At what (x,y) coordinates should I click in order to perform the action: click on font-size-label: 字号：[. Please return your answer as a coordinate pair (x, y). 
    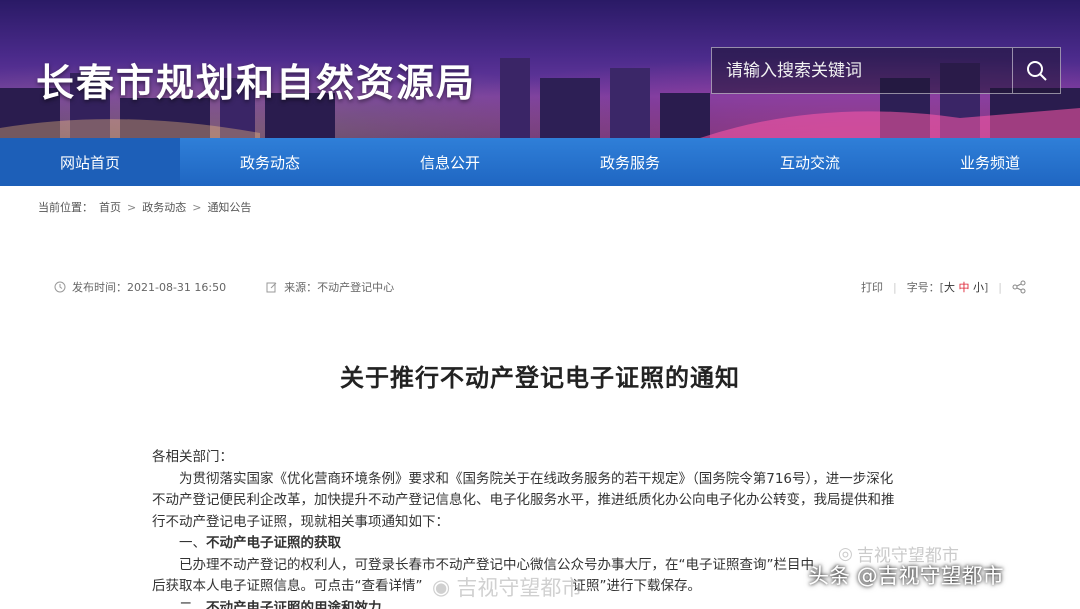
    Looking at the image, I should click on (925, 287).